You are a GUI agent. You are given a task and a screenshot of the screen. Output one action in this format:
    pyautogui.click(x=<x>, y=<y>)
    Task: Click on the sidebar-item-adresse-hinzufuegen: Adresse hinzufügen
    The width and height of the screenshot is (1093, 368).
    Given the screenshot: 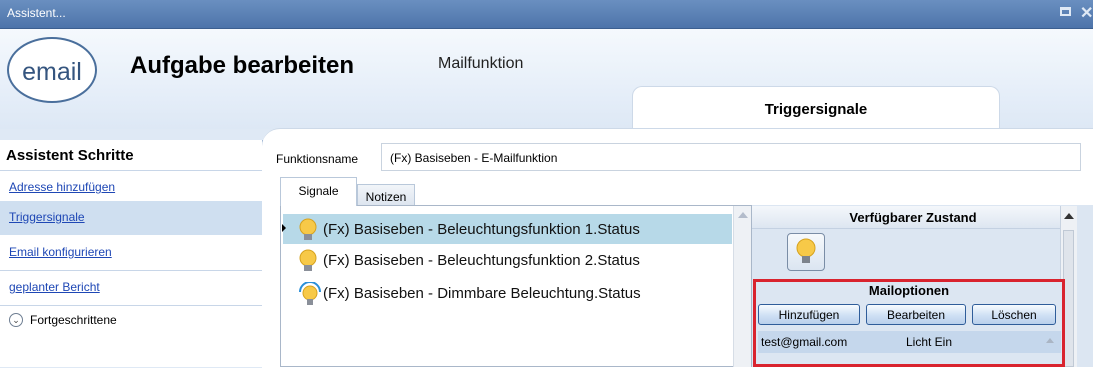 What is the action you would take?
    pyautogui.click(x=131, y=188)
    